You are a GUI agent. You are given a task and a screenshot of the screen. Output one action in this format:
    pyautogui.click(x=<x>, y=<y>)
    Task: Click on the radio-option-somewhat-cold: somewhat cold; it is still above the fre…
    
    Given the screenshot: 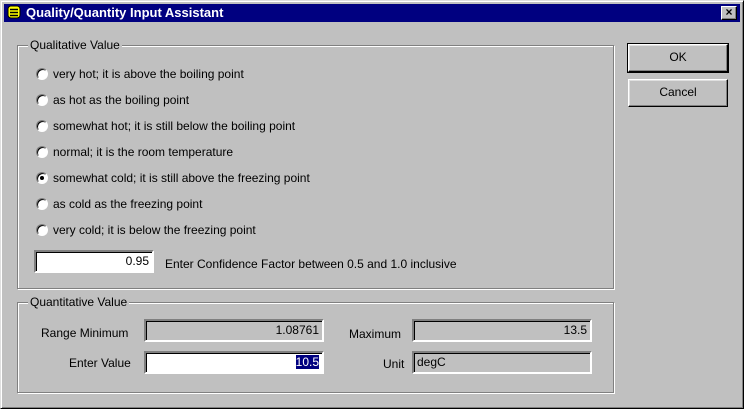 What is the action you would take?
    pyautogui.click(x=173, y=178)
    